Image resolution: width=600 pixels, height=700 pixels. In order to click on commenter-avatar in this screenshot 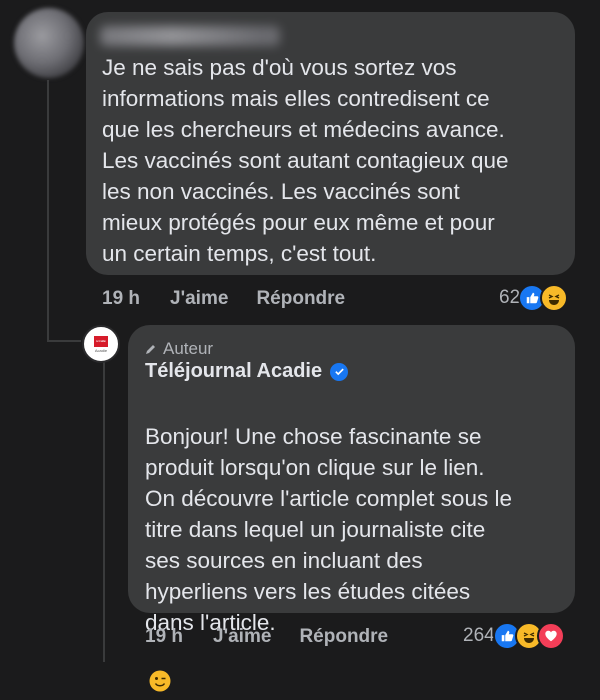, I will do `click(49, 43)`.